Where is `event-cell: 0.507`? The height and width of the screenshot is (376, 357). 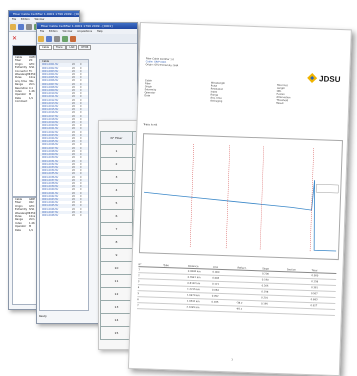
event-cell: 0.507 is located at coordinates (323, 294).